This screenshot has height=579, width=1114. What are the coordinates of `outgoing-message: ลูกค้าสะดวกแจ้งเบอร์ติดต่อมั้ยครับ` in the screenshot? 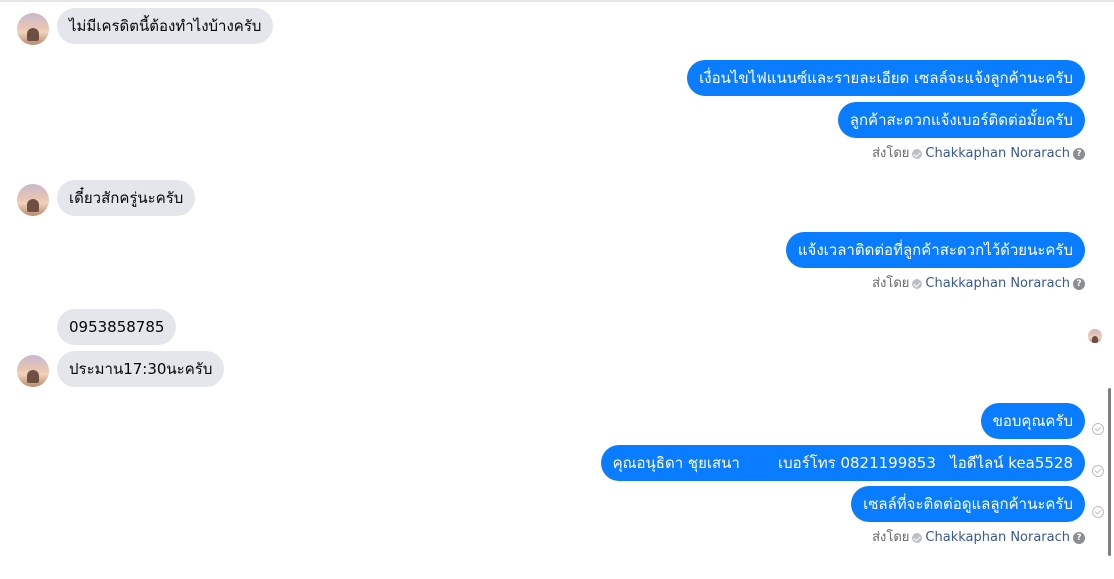 It's located at (961, 120).